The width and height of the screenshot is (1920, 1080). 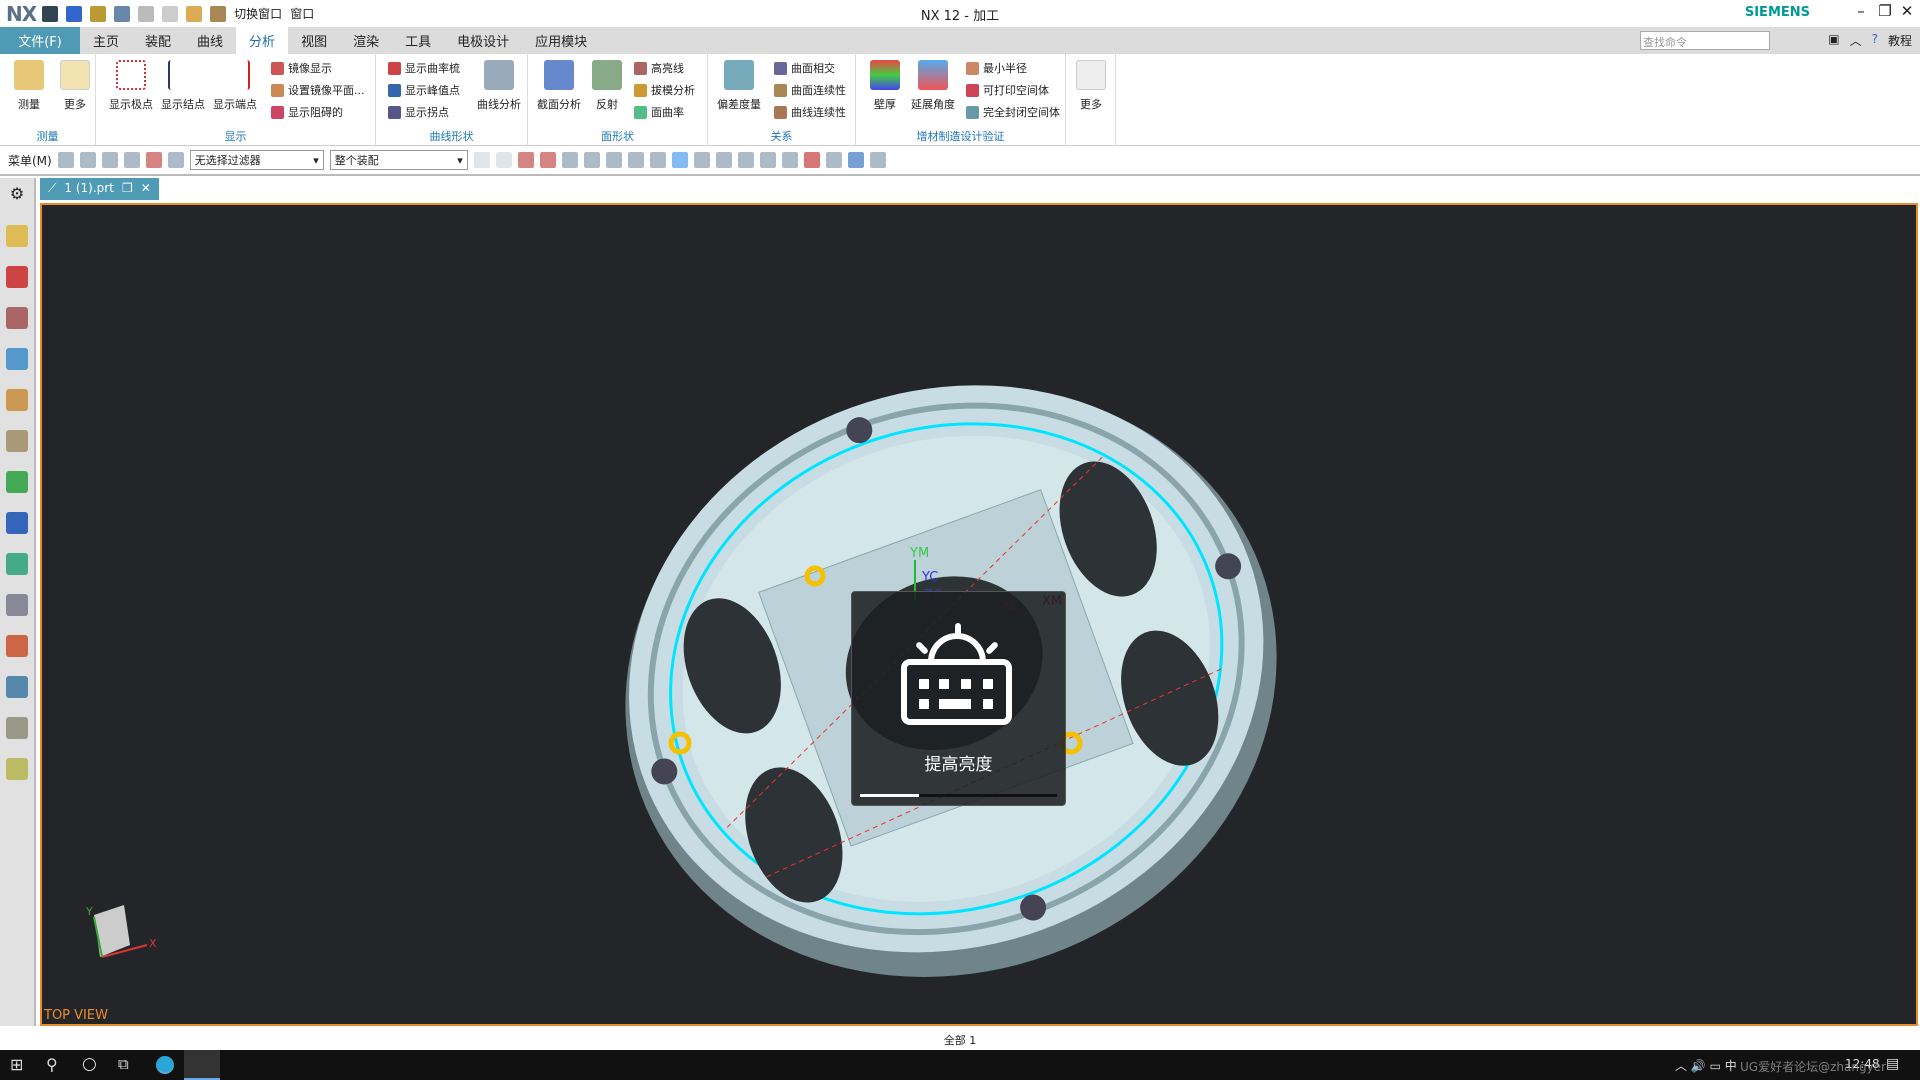 I want to click on copy-icon, so click(x=122, y=13).